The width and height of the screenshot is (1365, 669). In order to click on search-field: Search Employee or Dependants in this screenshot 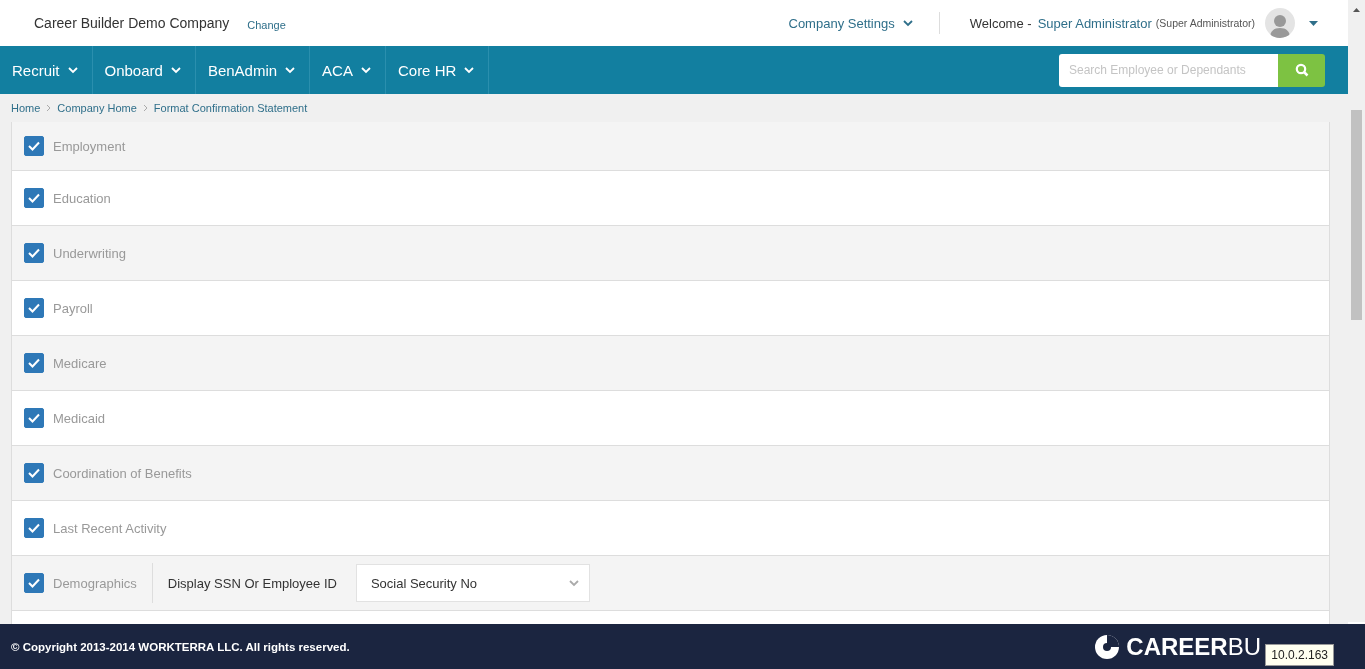, I will do `click(1168, 70)`.